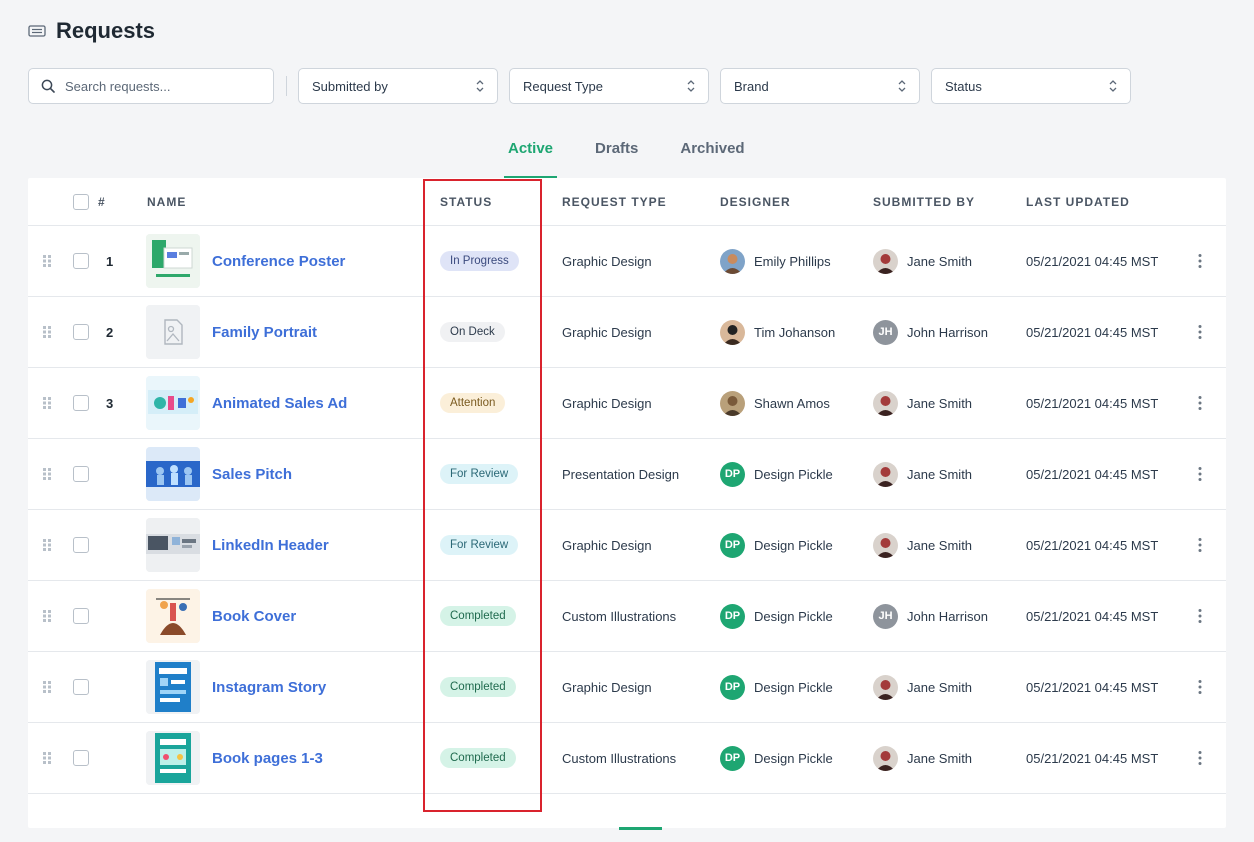 The width and height of the screenshot is (1254, 842). I want to click on designer-avatar, so click(732, 403).